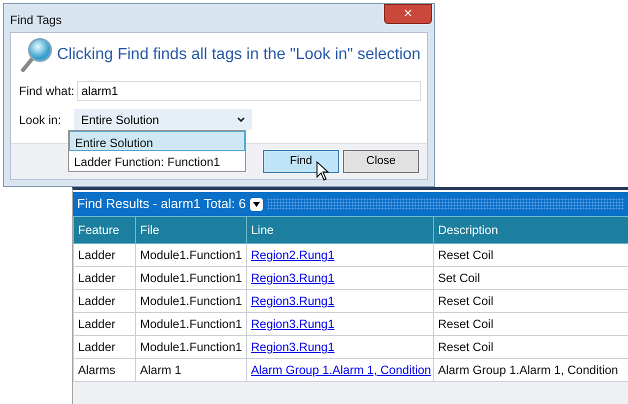 The height and width of the screenshot is (404, 628). I want to click on find-what-field: alarm1, so click(249, 91).